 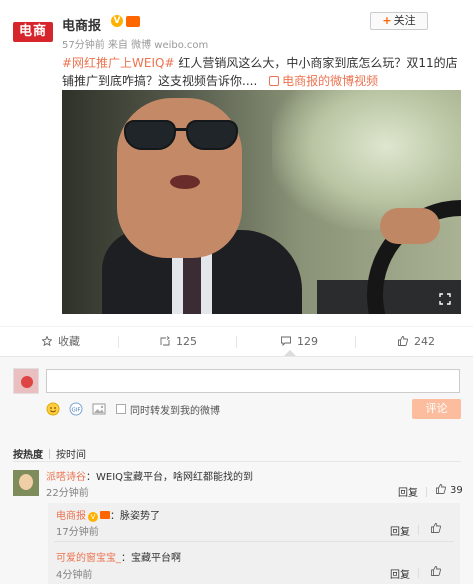 I want to click on comment-body: ：WEIQ宝藏平台，啥网红都能找的到, so click(x=169, y=477).